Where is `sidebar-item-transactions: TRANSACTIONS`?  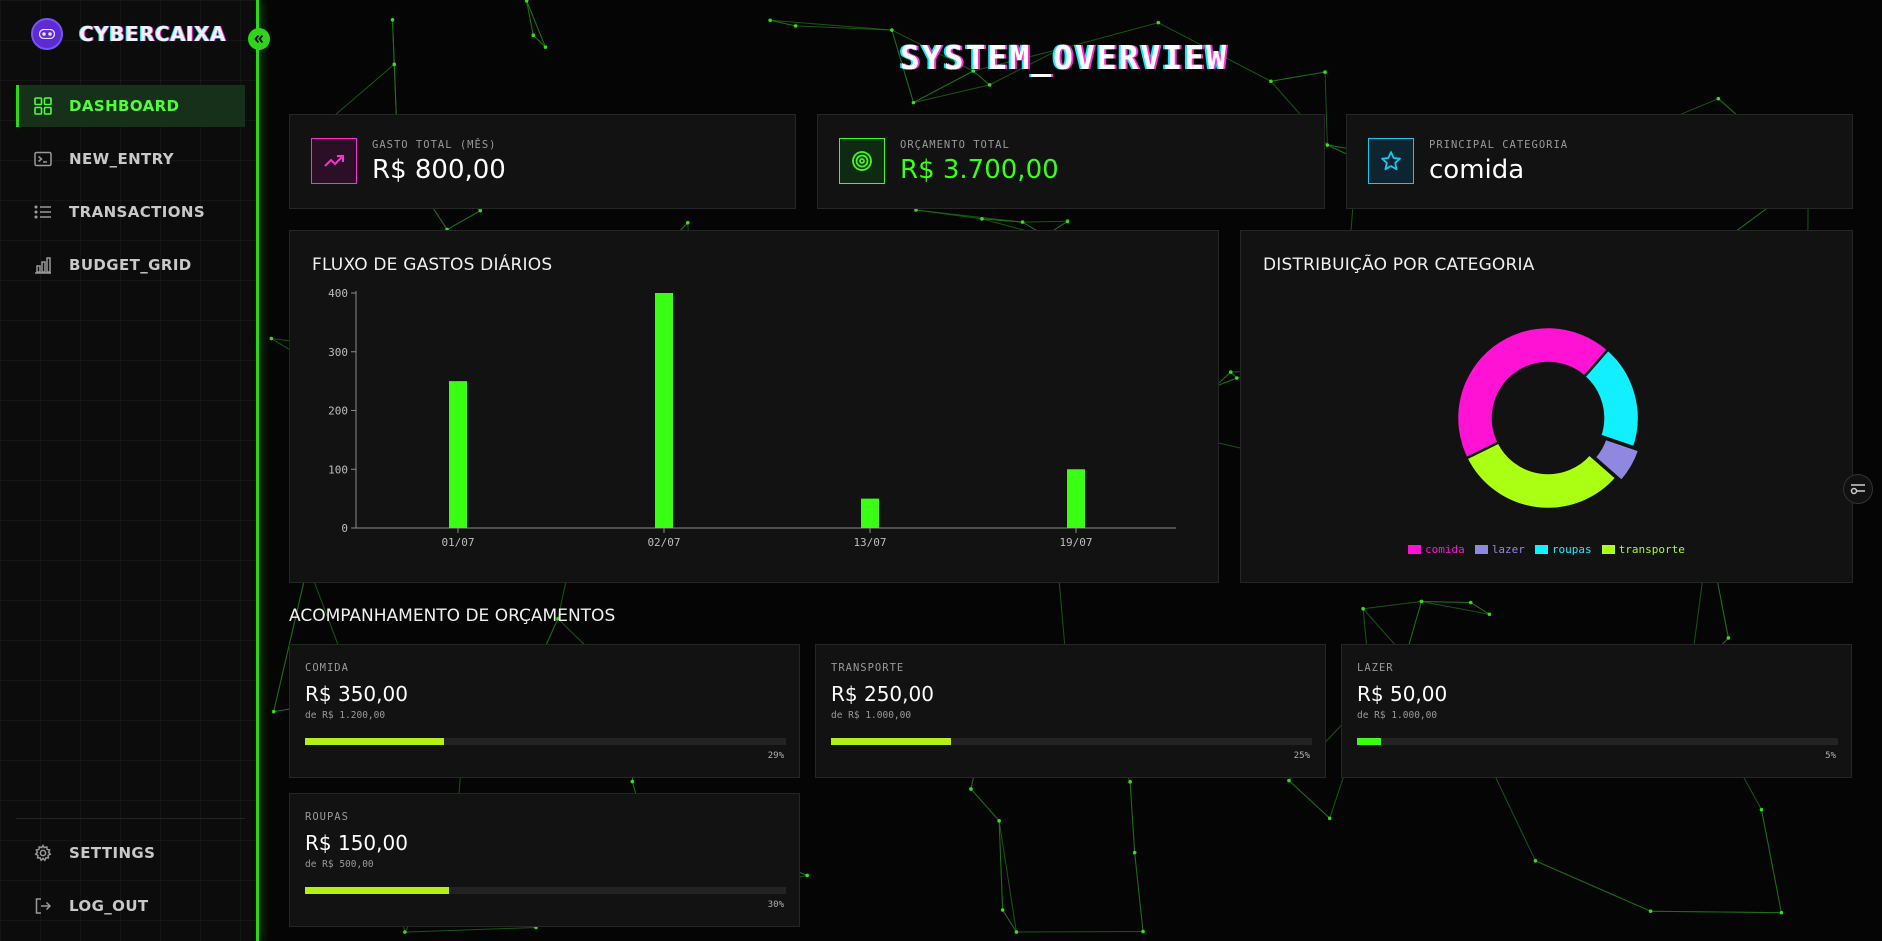 sidebar-item-transactions: TRANSACTIONS is located at coordinates (130, 212).